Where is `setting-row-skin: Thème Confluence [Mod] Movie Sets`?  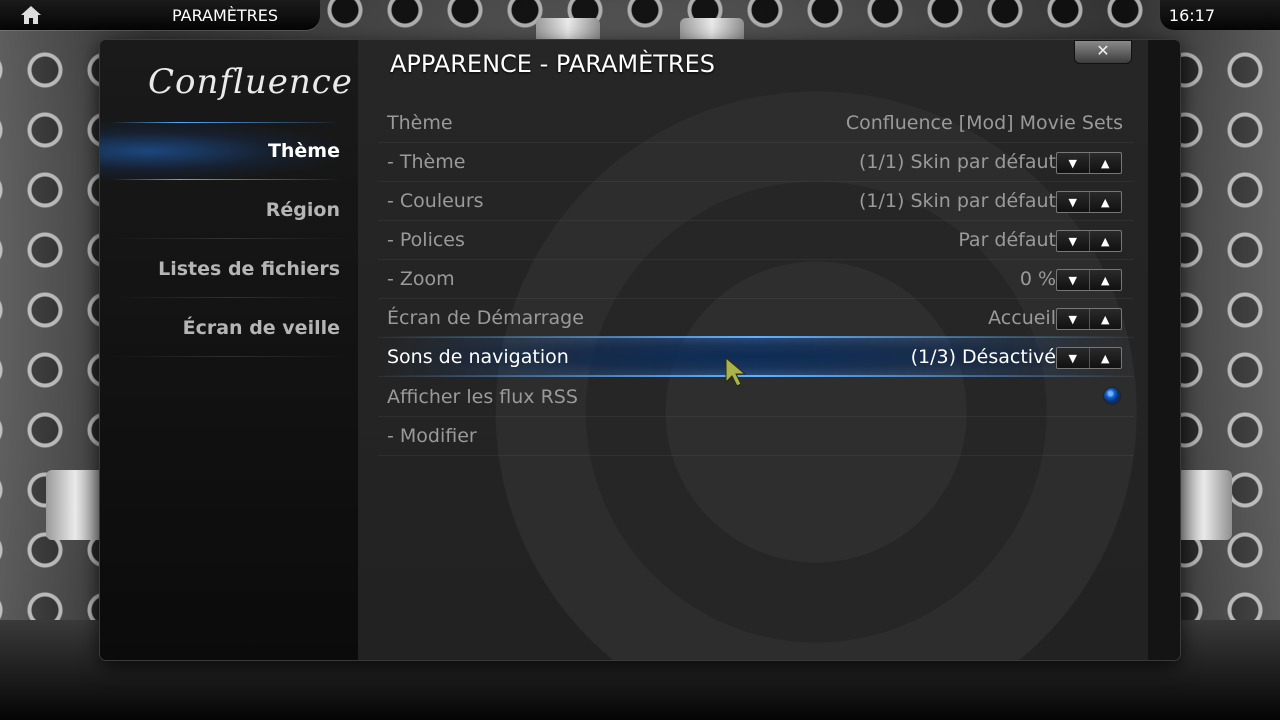 setting-row-skin: Thème Confluence [Mod] Movie Sets is located at coordinates (756, 123).